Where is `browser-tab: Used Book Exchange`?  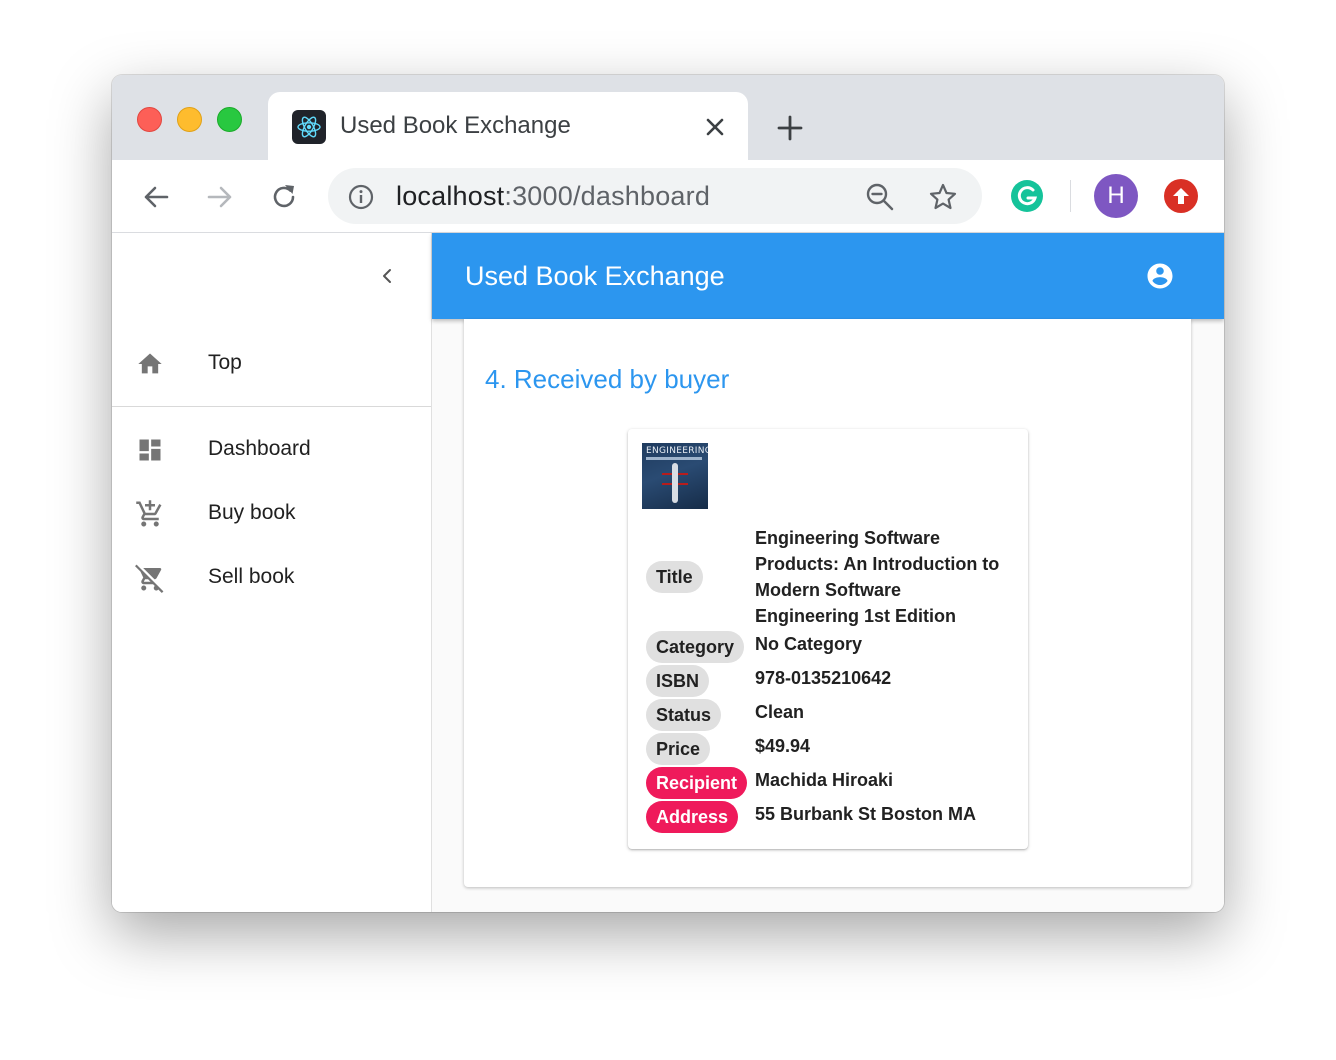 browser-tab: Used Book Exchange is located at coordinates (508, 126).